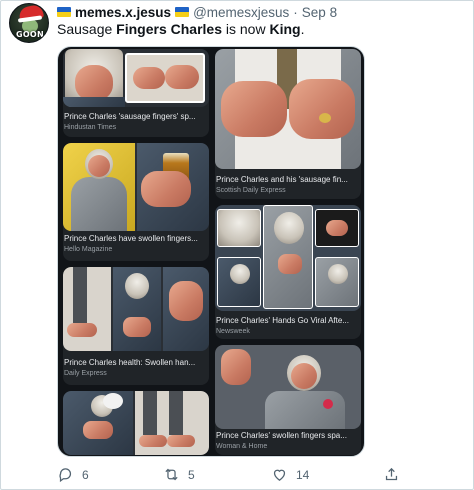  Describe the element at coordinates (85, 373) in the screenshot. I see `card-source: Daily Express` at that location.